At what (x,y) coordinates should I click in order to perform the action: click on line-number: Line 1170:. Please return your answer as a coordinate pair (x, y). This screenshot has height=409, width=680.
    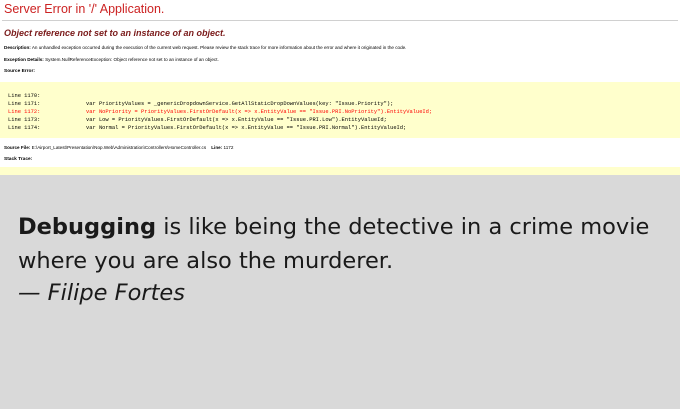
    Looking at the image, I should click on (24, 96).